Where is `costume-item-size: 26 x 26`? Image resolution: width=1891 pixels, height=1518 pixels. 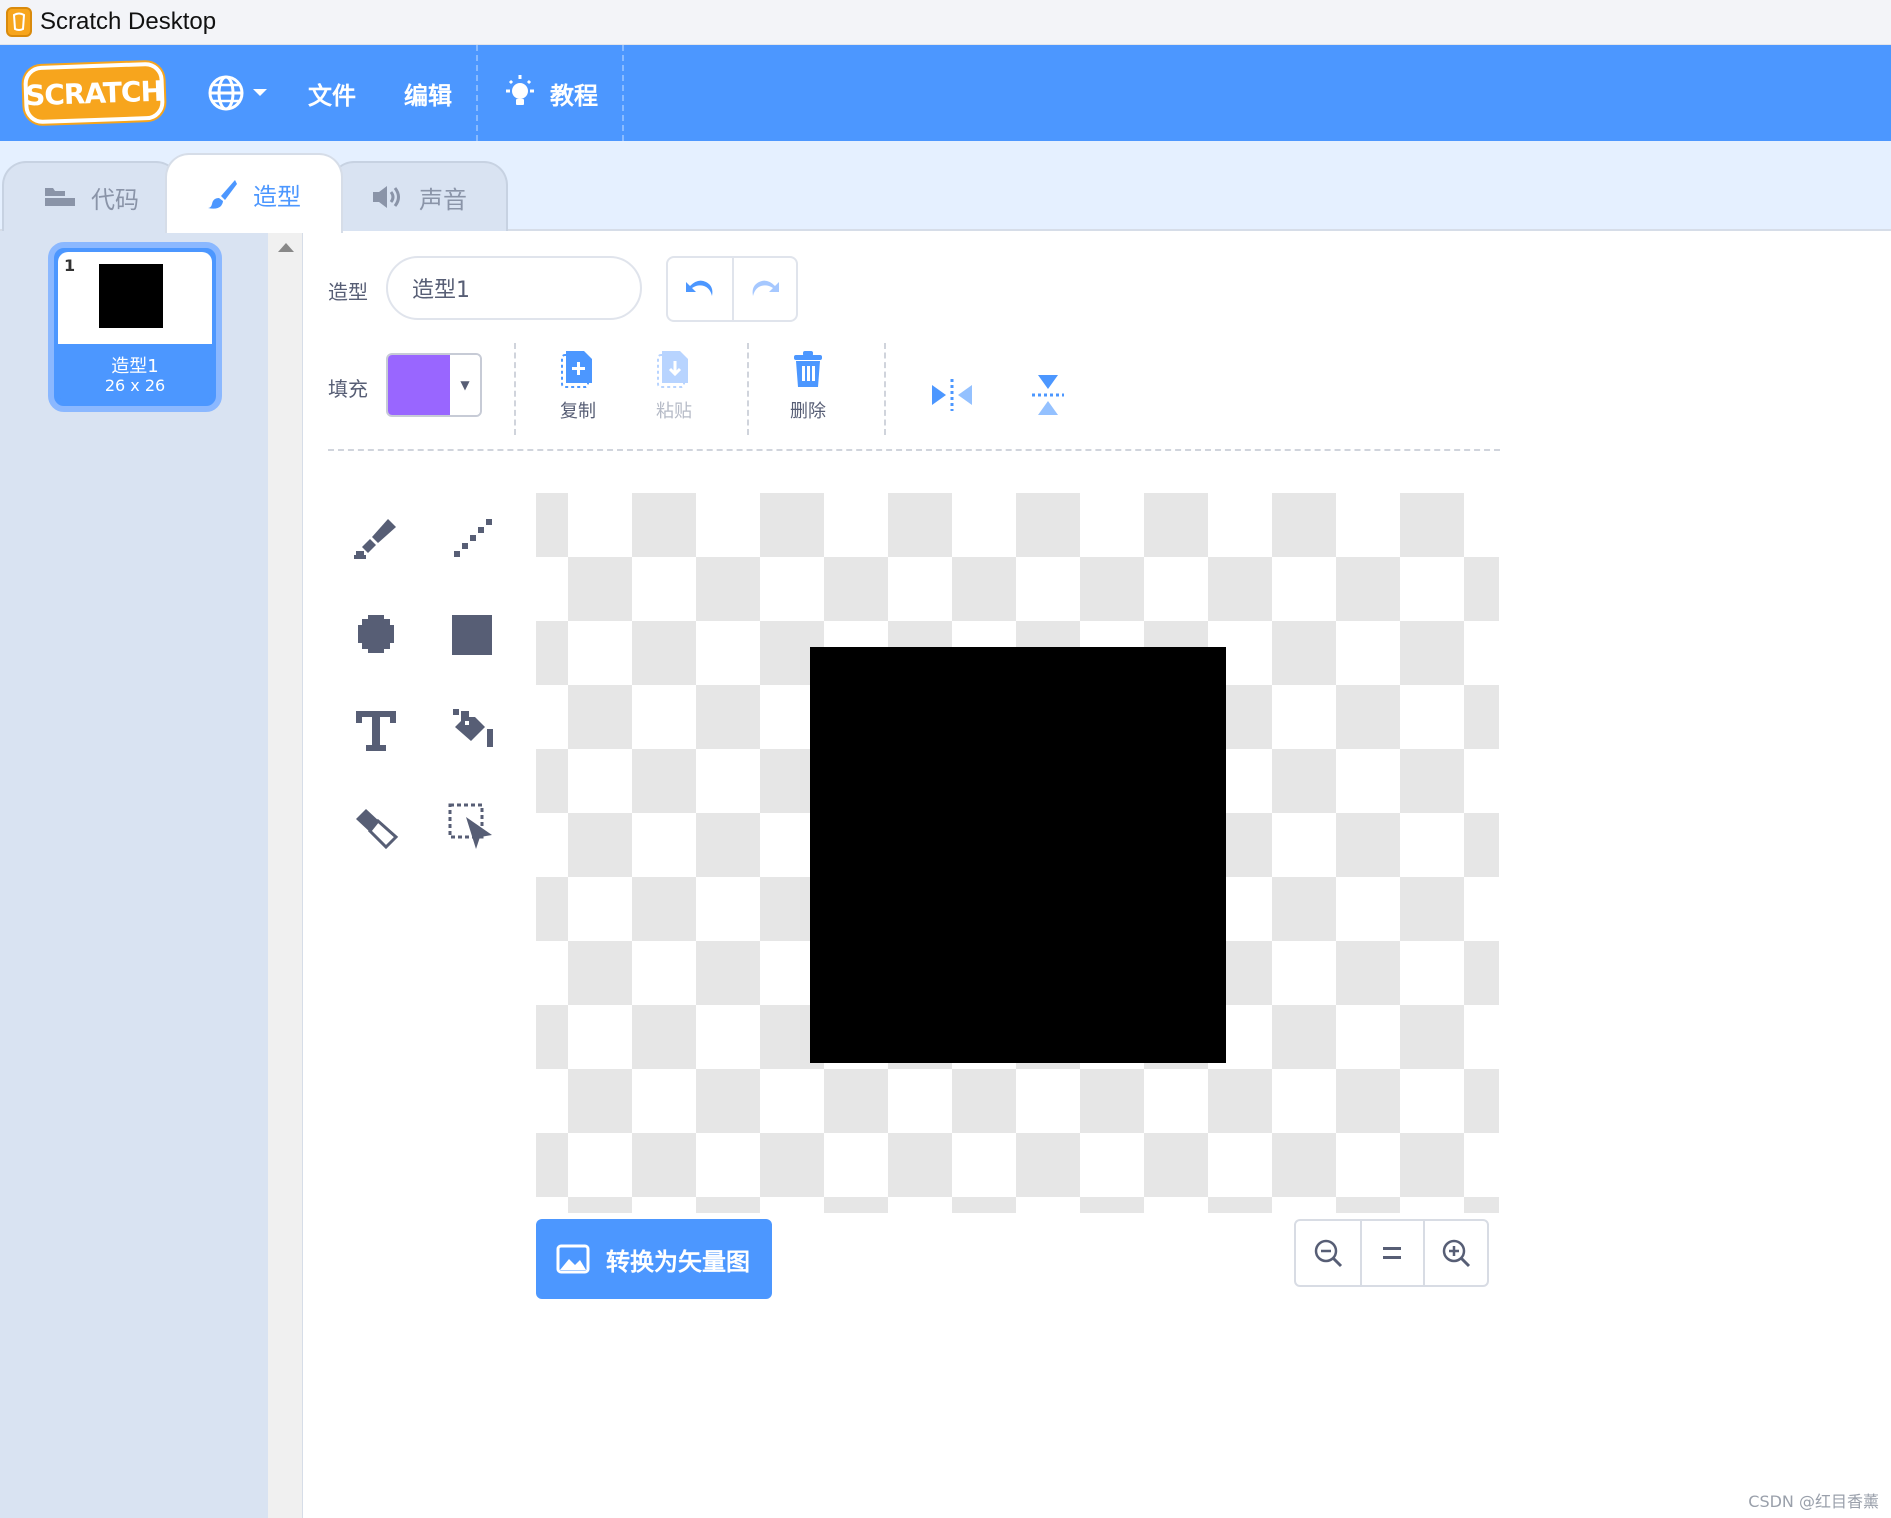
costume-item-size: 26 x 26 is located at coordinates (135, 385).